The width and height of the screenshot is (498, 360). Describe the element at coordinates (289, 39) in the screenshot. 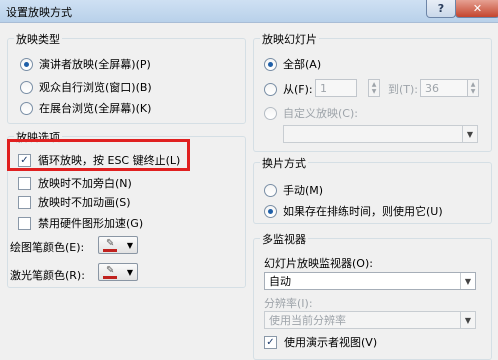

I see `slides-title: 放映幻灯片` at that location.